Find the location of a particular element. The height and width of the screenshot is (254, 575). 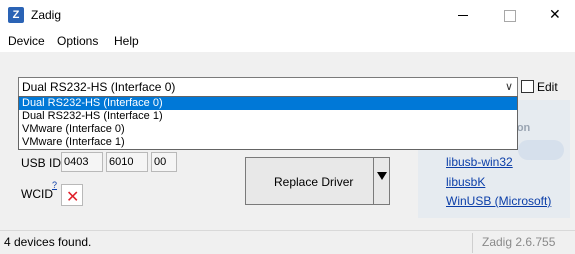

edit-label: Edit is located at coordinates (547, 87).